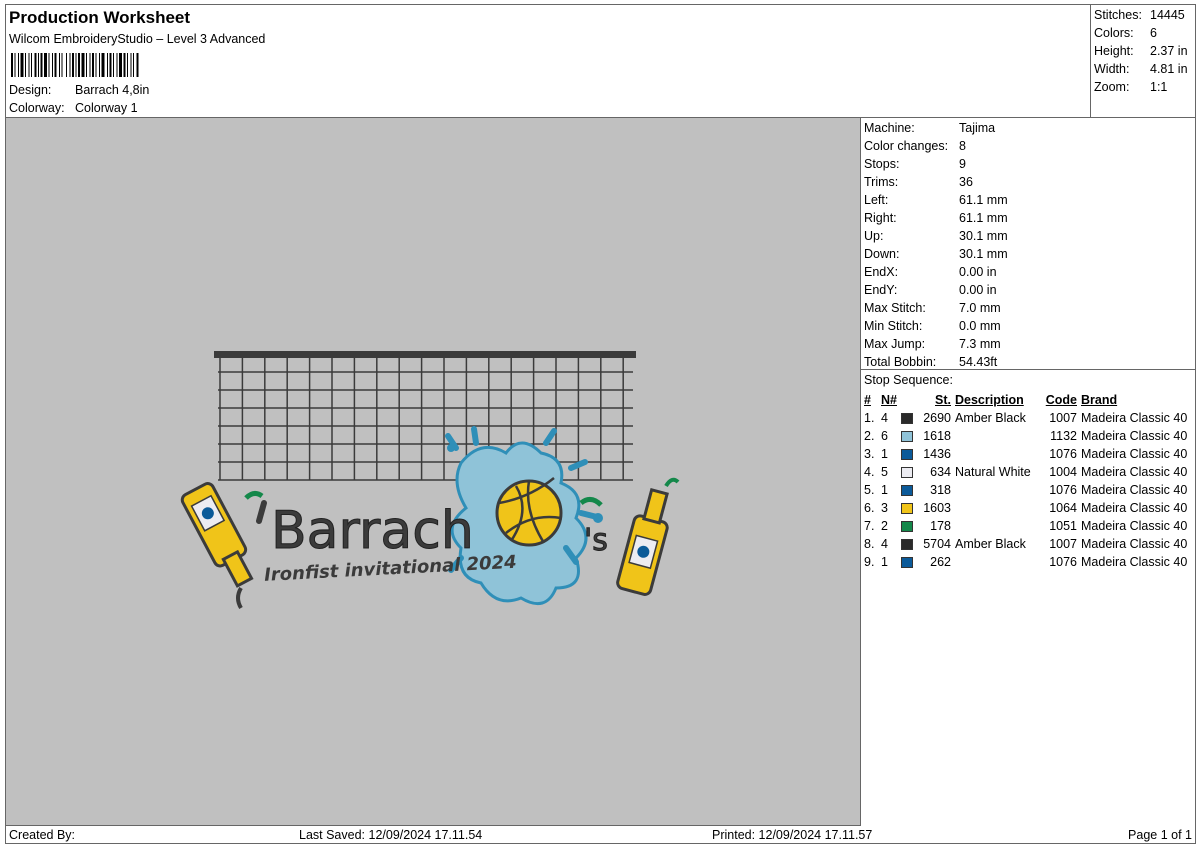 This screenshot has width=1200, height=848. I want to click on machine-info-row: Color changes: 8, so click(915, 146).